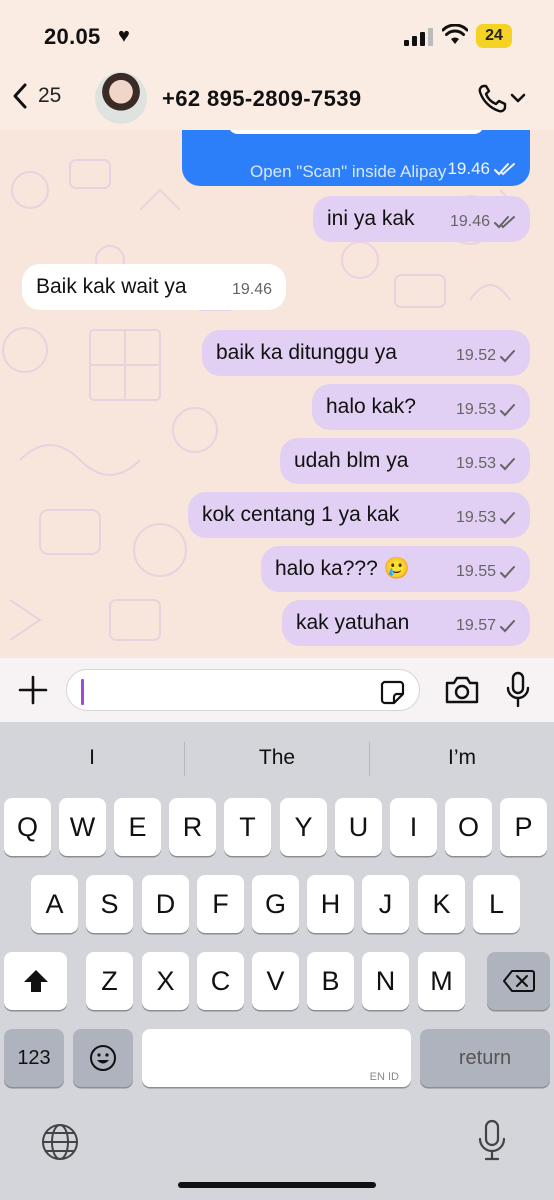  I want to click on key-k: K, so click(441, 904).